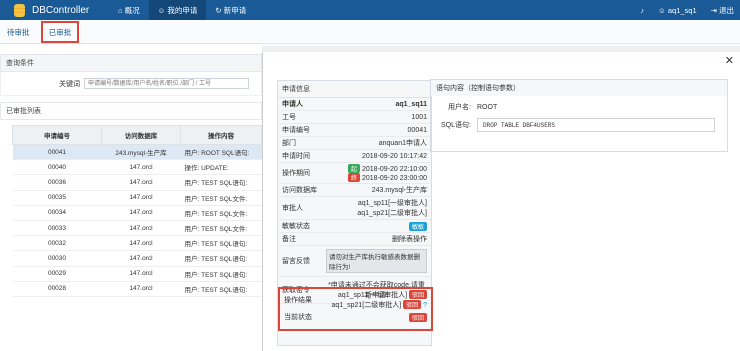 Image resolution: width=740 pixels, height=351 pixels. What do you see at coordinates (354, 89) in the screenshot?
I see `info-title: 申请信息` at bounding box center [354, 89].